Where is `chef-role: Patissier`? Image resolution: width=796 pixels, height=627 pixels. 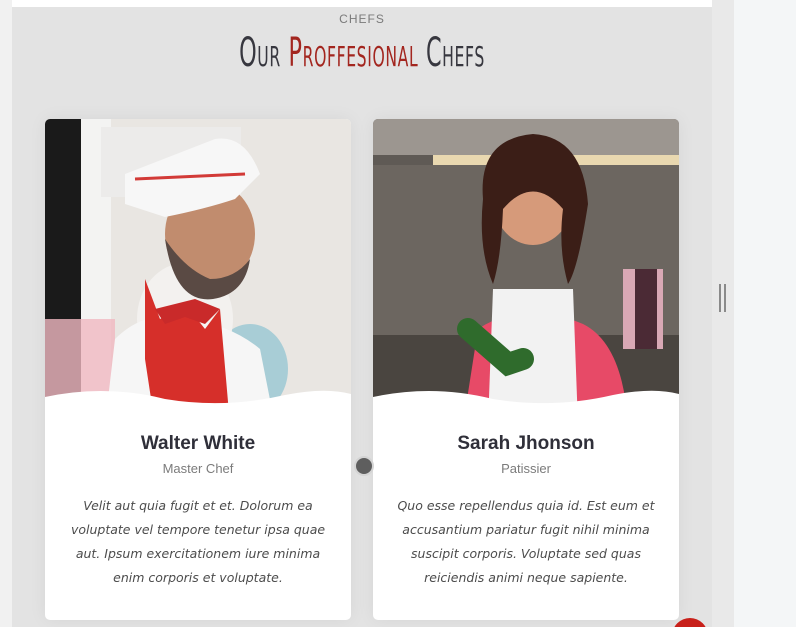 chef-role: Patissier is located at coordinates (526, 468).